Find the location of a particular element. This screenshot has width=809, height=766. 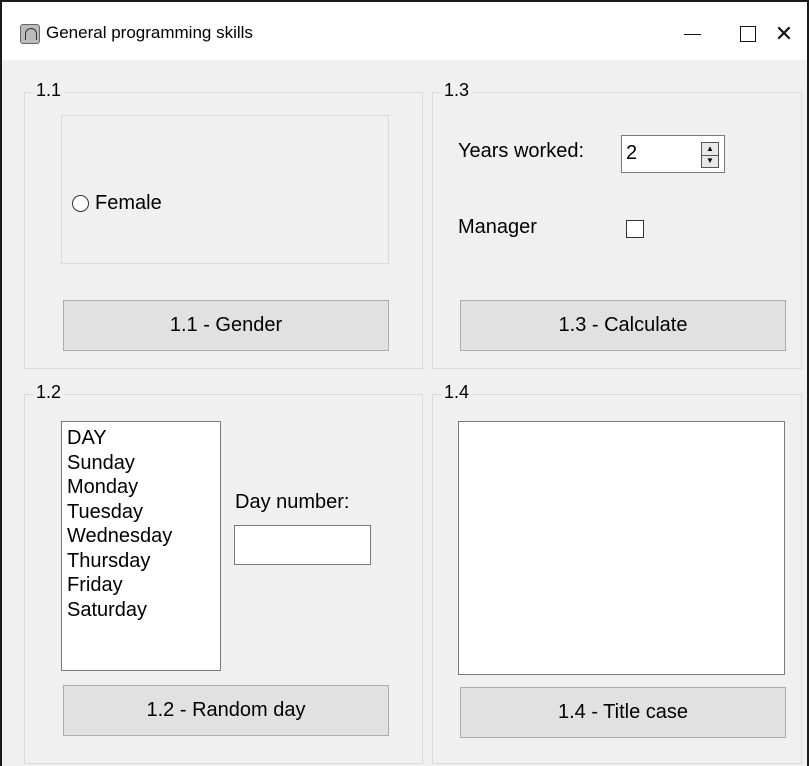

spin-down-icon: ▼ is located at coordinates (710, 162).